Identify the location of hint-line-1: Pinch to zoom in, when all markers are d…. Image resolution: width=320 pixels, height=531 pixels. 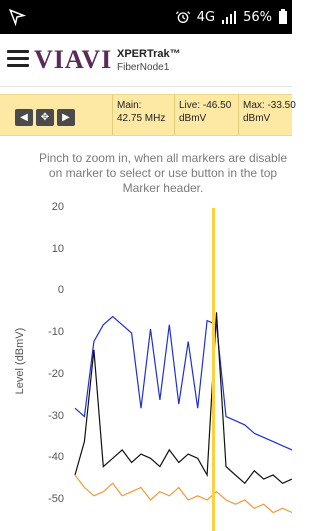
(163, 158).